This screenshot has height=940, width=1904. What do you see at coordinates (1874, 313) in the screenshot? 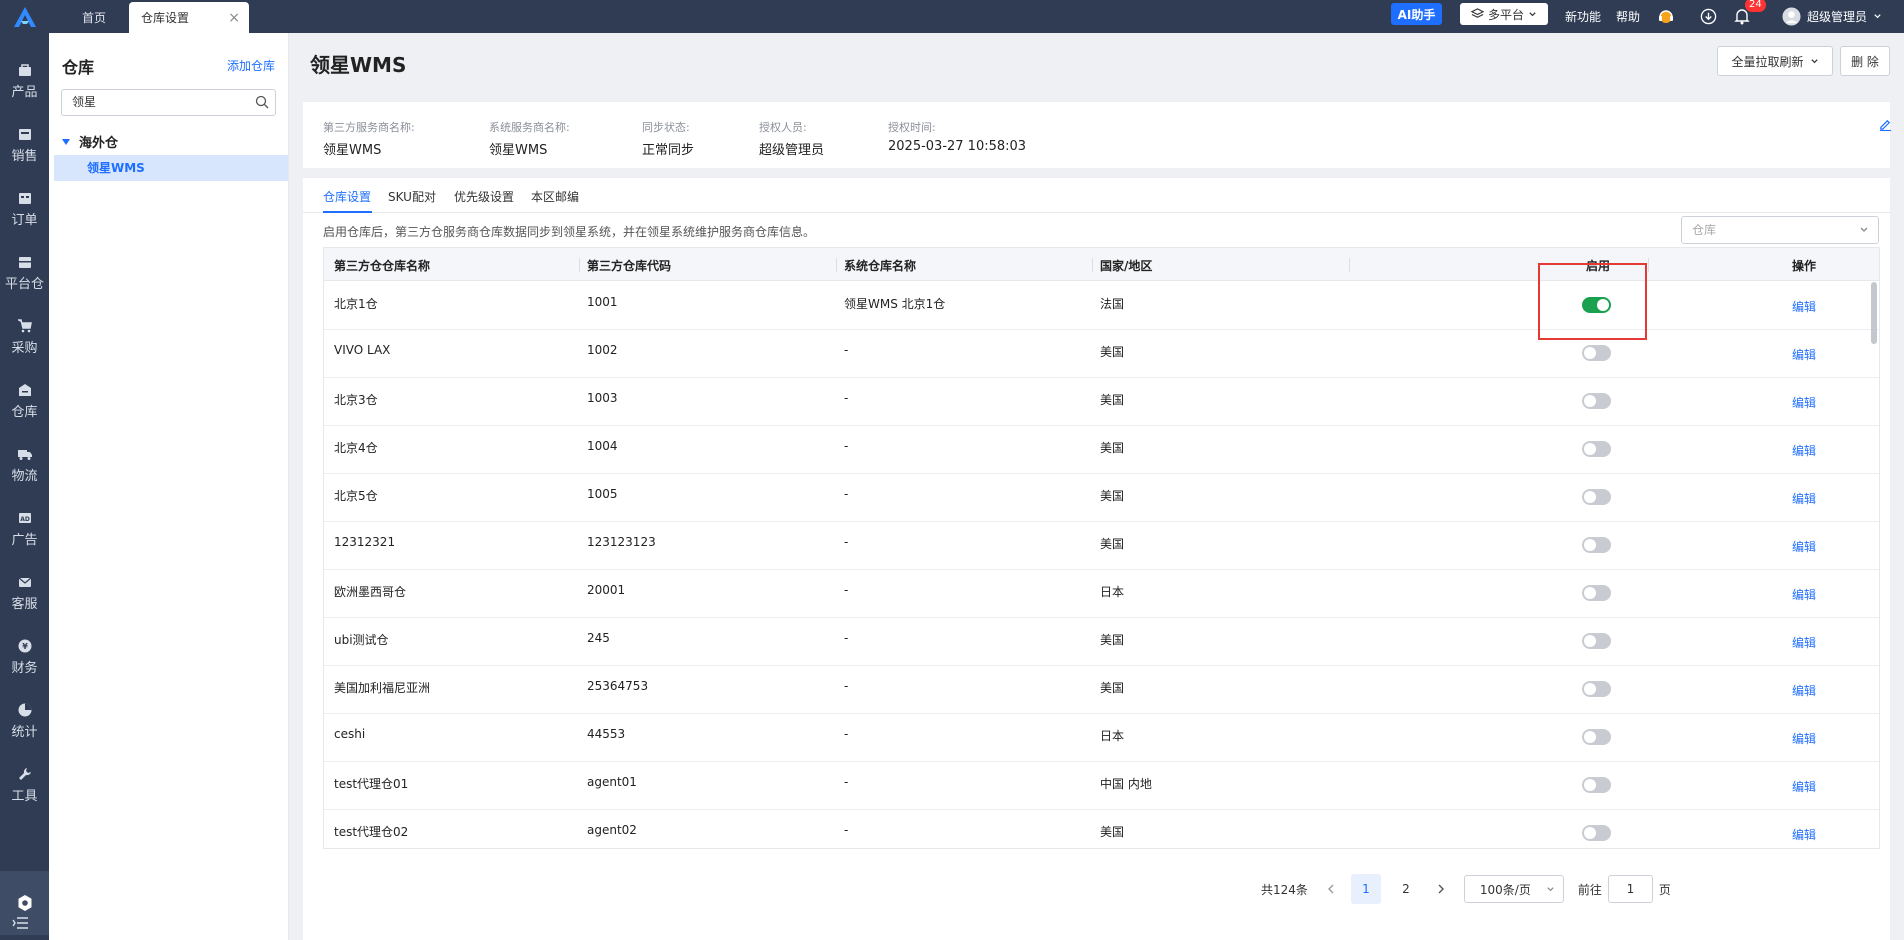
I see `table-scrollbar` at bounding box center [1874, 313].